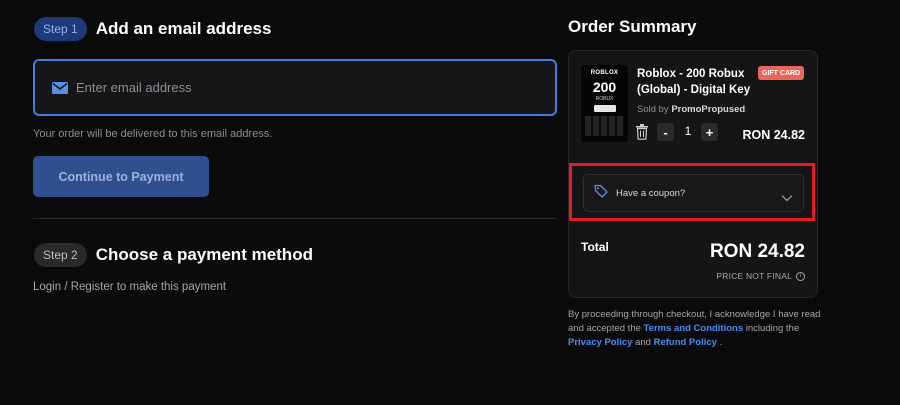 The width and height of the screenshot is (900, 405). I want to click on section-divider, so click(295, 218).